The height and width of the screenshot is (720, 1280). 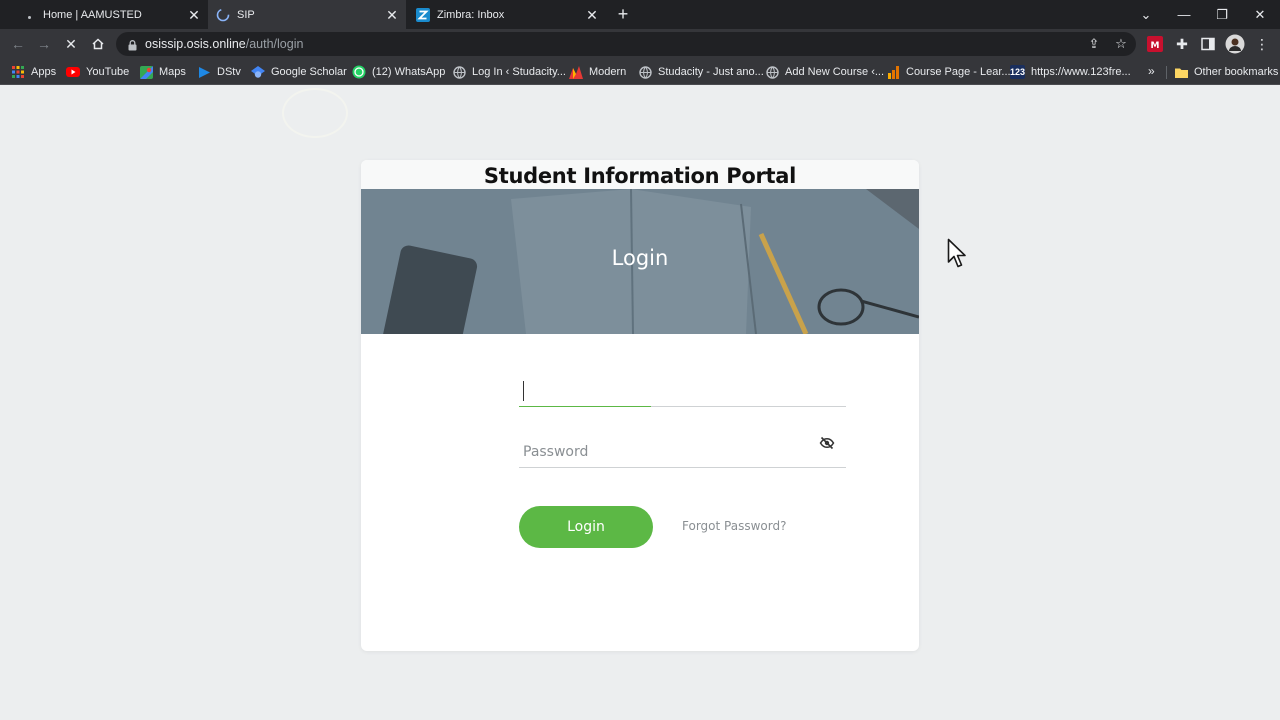 I want to click on lock-icon, so click(x=132, y=47).